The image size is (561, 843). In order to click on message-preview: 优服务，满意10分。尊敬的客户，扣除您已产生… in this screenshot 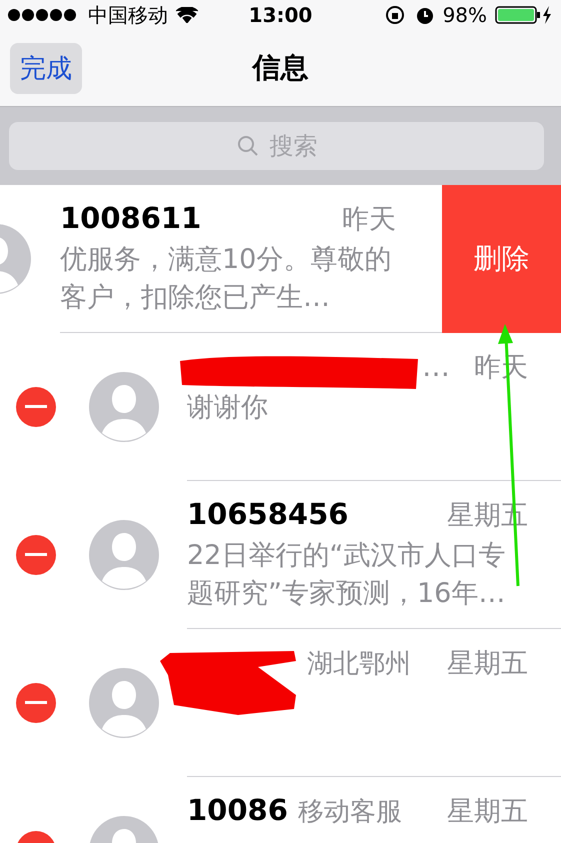, I will do `click(226, 279)`.